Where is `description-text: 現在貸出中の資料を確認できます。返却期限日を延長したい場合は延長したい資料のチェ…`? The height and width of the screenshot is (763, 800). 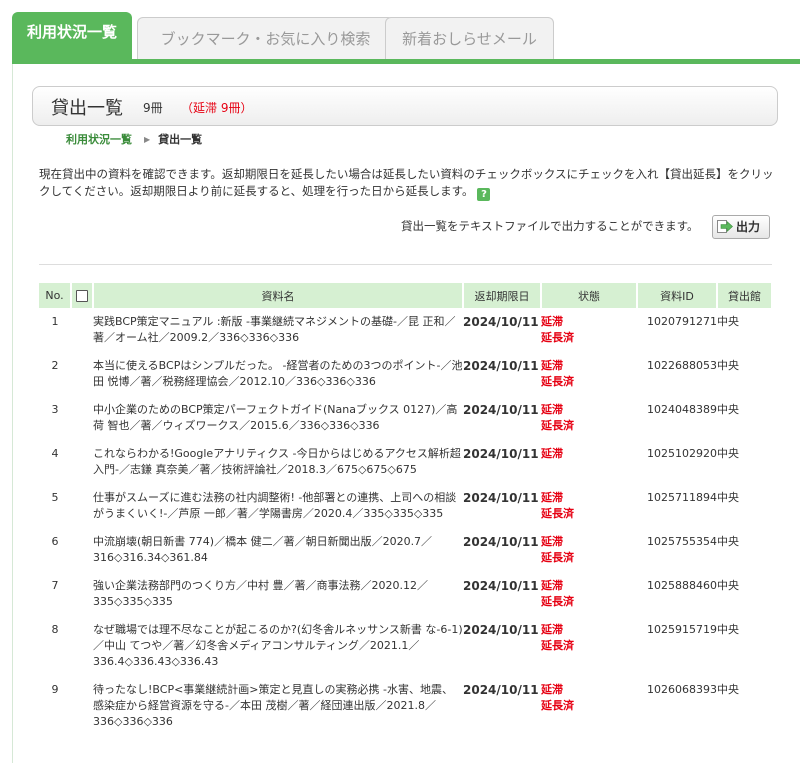
description-text: 現在貸出中の資料を確認できます。返却期限日を延長したい場合は延長したい資料のチェ… is located at coordinates (406, 182).